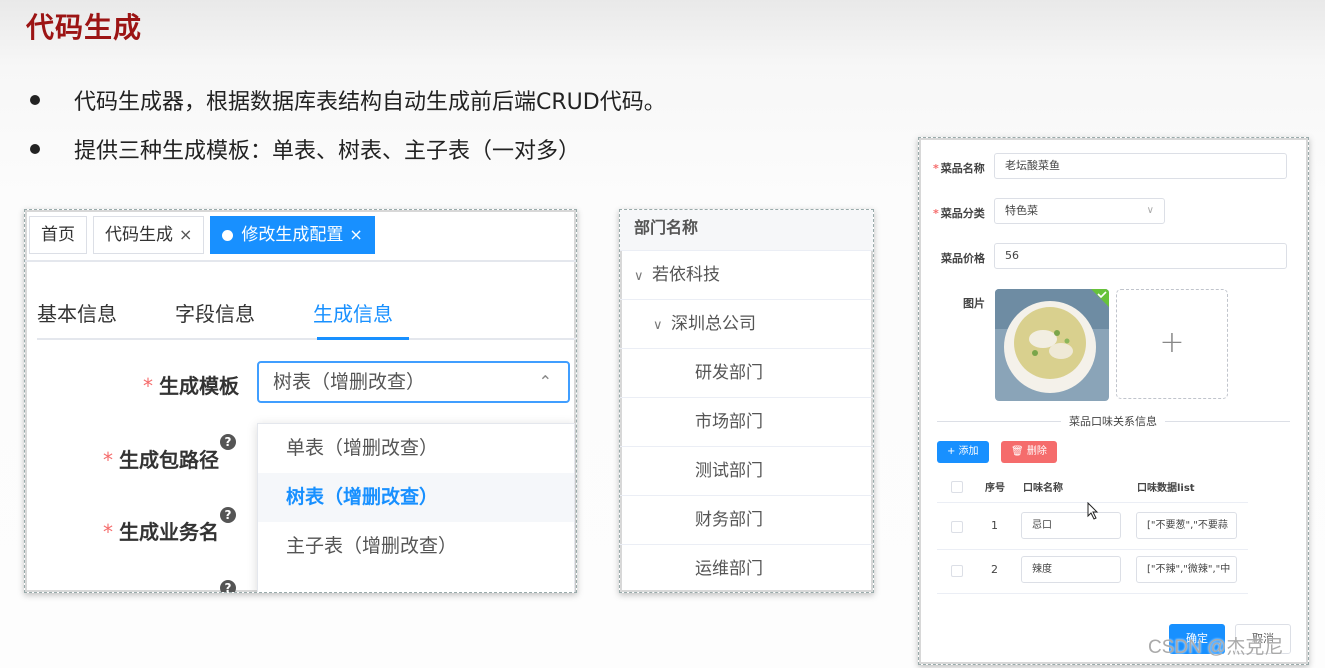  Describe the element at coordinates (995, 488) in the screenshot. I see `col-index: 序号` at that location.